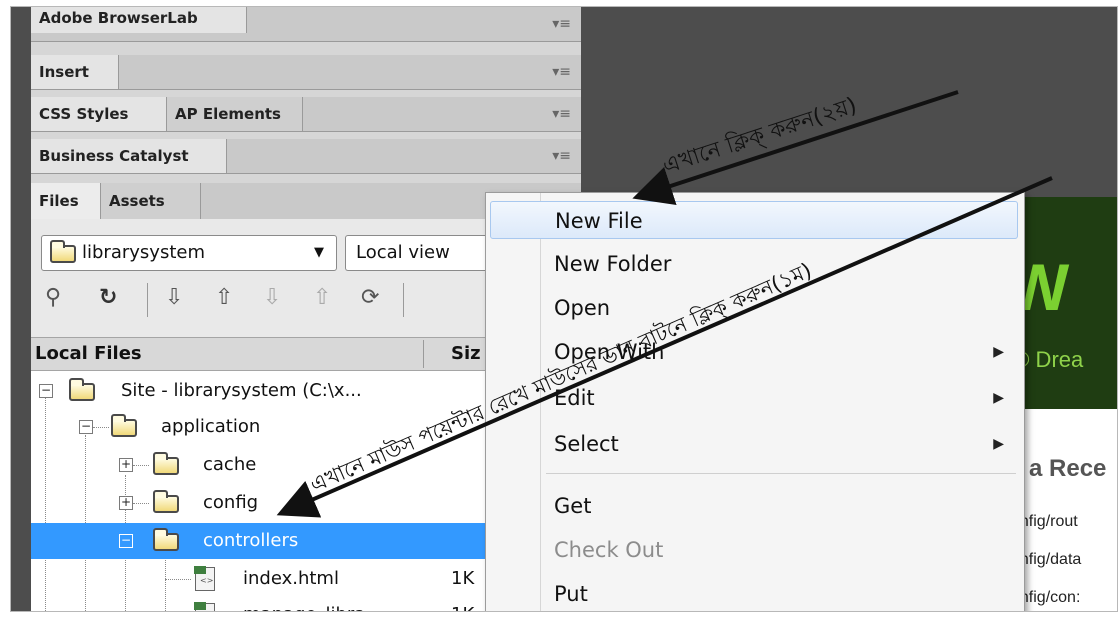 This screenshot has height=620, width=1119. I want to click on tab-business-catalyst: Business Catalyst, so click(129, 156).